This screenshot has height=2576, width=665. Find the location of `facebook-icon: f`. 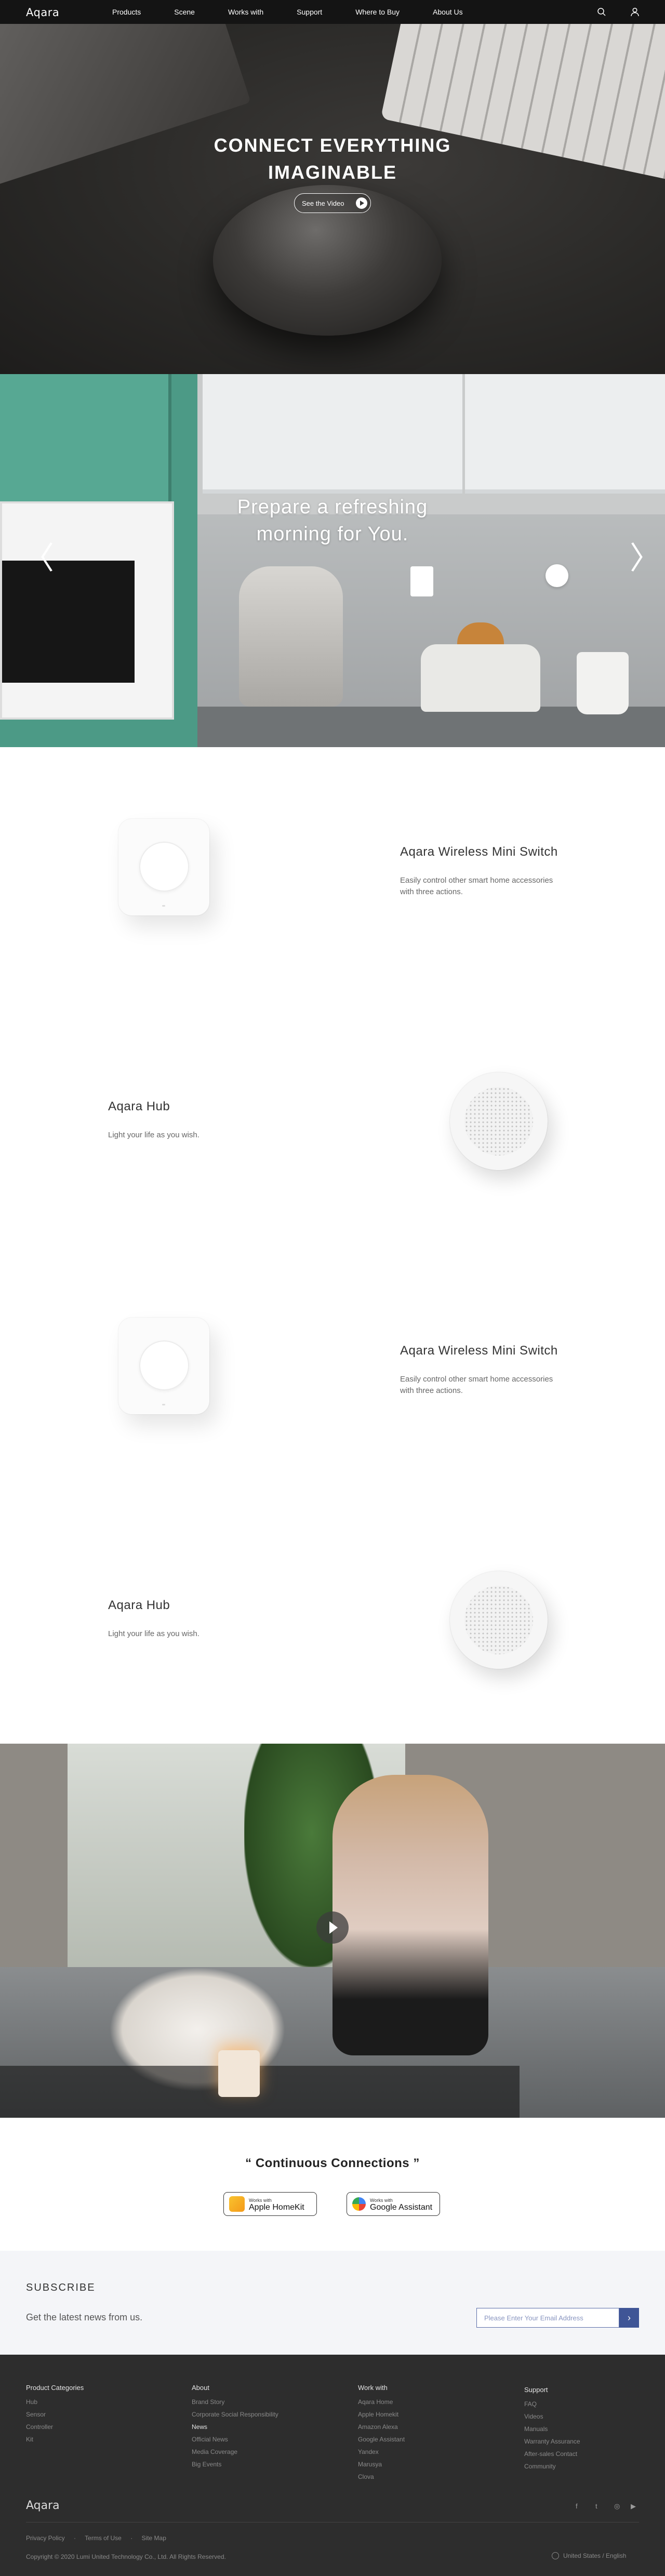

facebook-icon: f is located at coordinates (580, 2507).